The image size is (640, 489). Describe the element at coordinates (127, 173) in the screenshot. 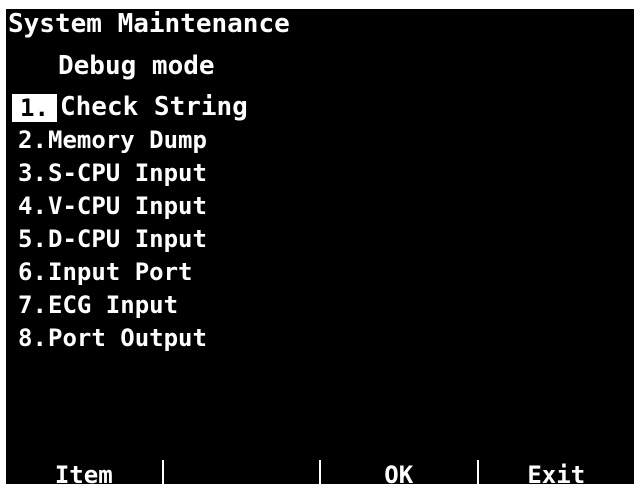

I see `menu-item-label: S-CPU Input` at that location.